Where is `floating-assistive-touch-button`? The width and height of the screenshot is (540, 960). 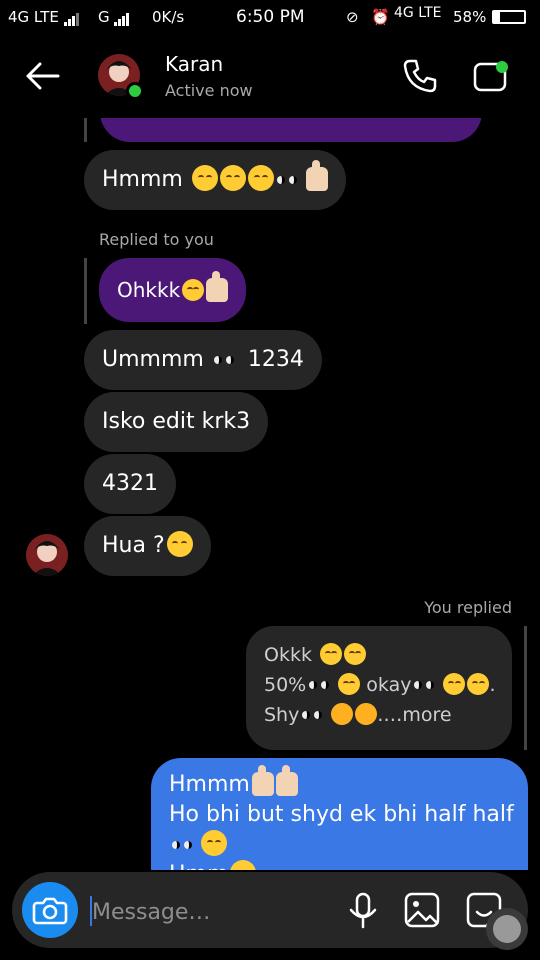 floating-assistive-touch-button is located at coordinates (507, 929).